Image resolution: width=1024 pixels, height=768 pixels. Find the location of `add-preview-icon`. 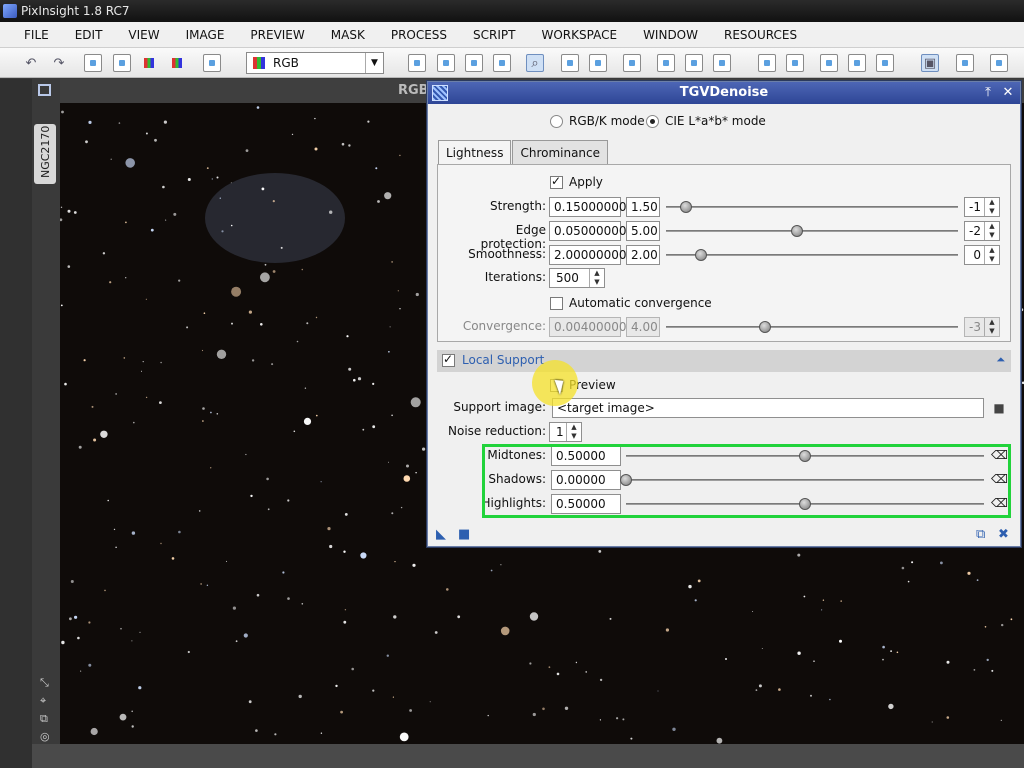

add-preview-icon is located at coordinates (212, 63).